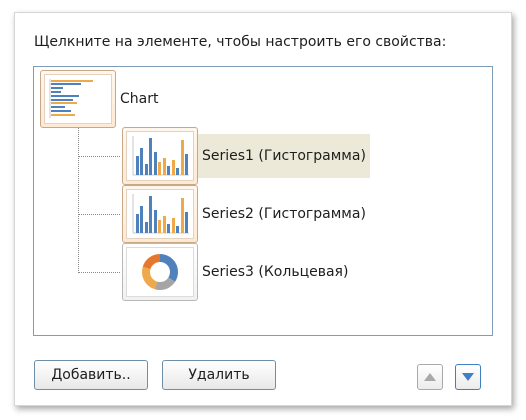 The width and height of the screenshot is (526, 420). I want to click on tree-connector-series2, so click(99, 214).